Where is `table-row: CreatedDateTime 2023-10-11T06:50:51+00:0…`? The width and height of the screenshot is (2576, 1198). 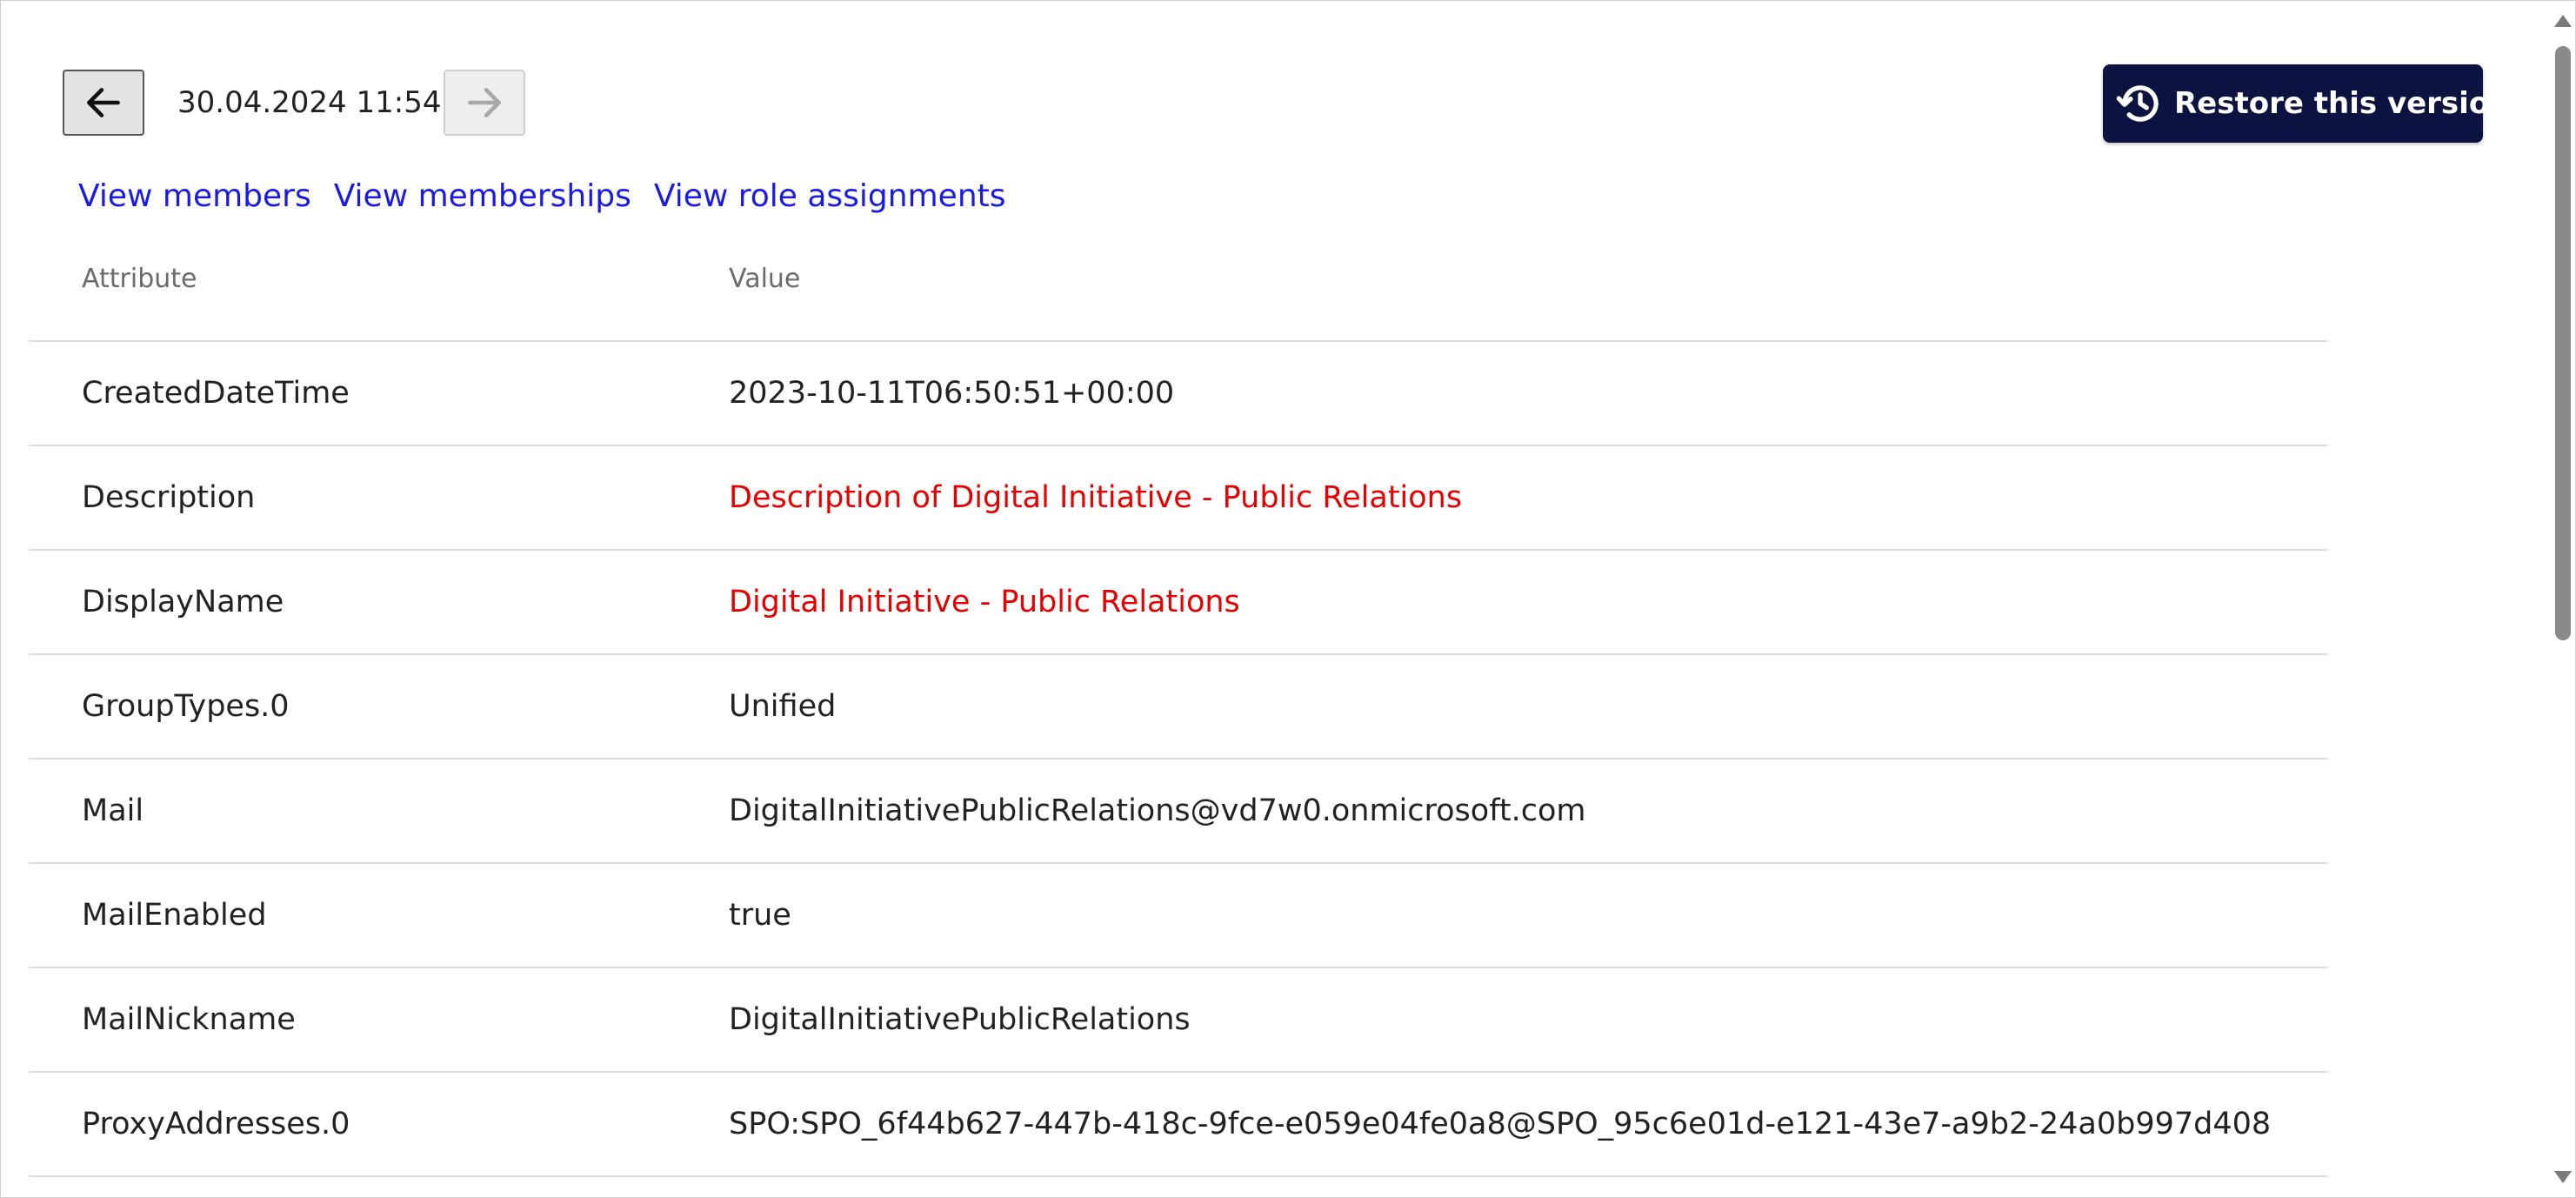
table-row: CreatedDateTime 2023-10-11T06:50:51+00:0… is located at coordinates (1178, 394).